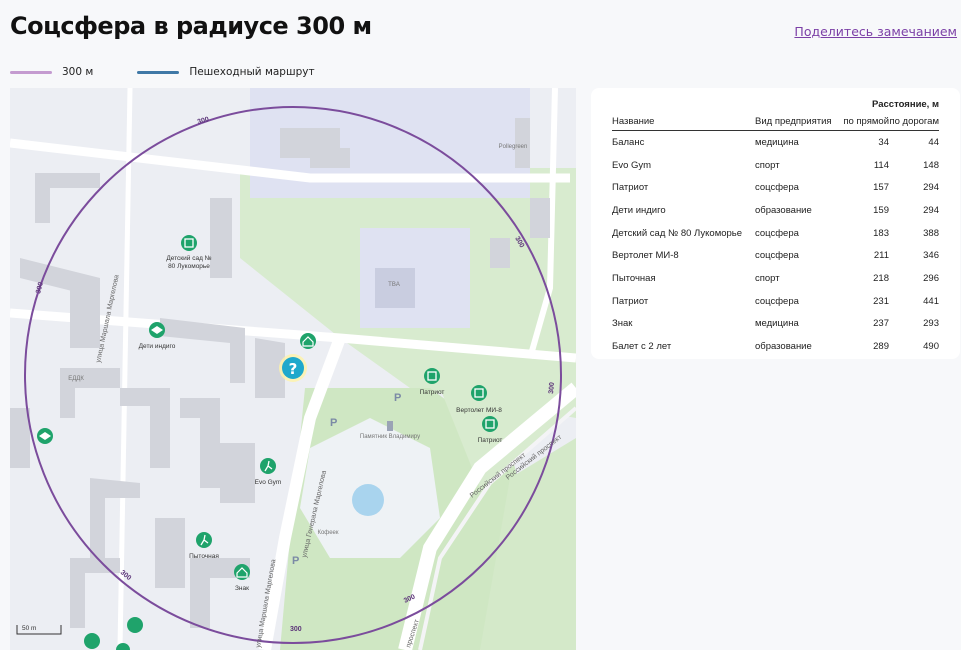 This screenshot has width=961, height=650. Describe the element at coordinates (204, 556) in the screenshot. I see `poi-label: Пыточная` at that location.